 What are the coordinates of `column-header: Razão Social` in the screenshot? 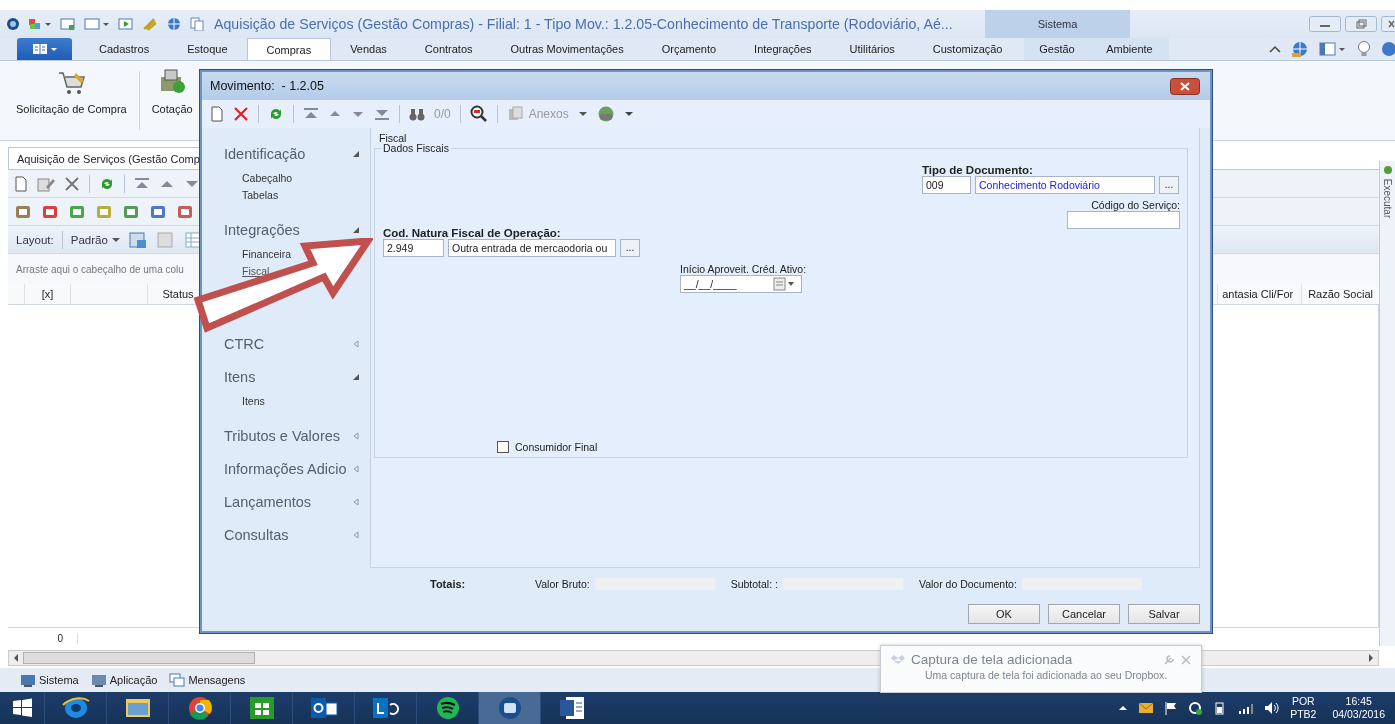 It's located at (1340, 294).